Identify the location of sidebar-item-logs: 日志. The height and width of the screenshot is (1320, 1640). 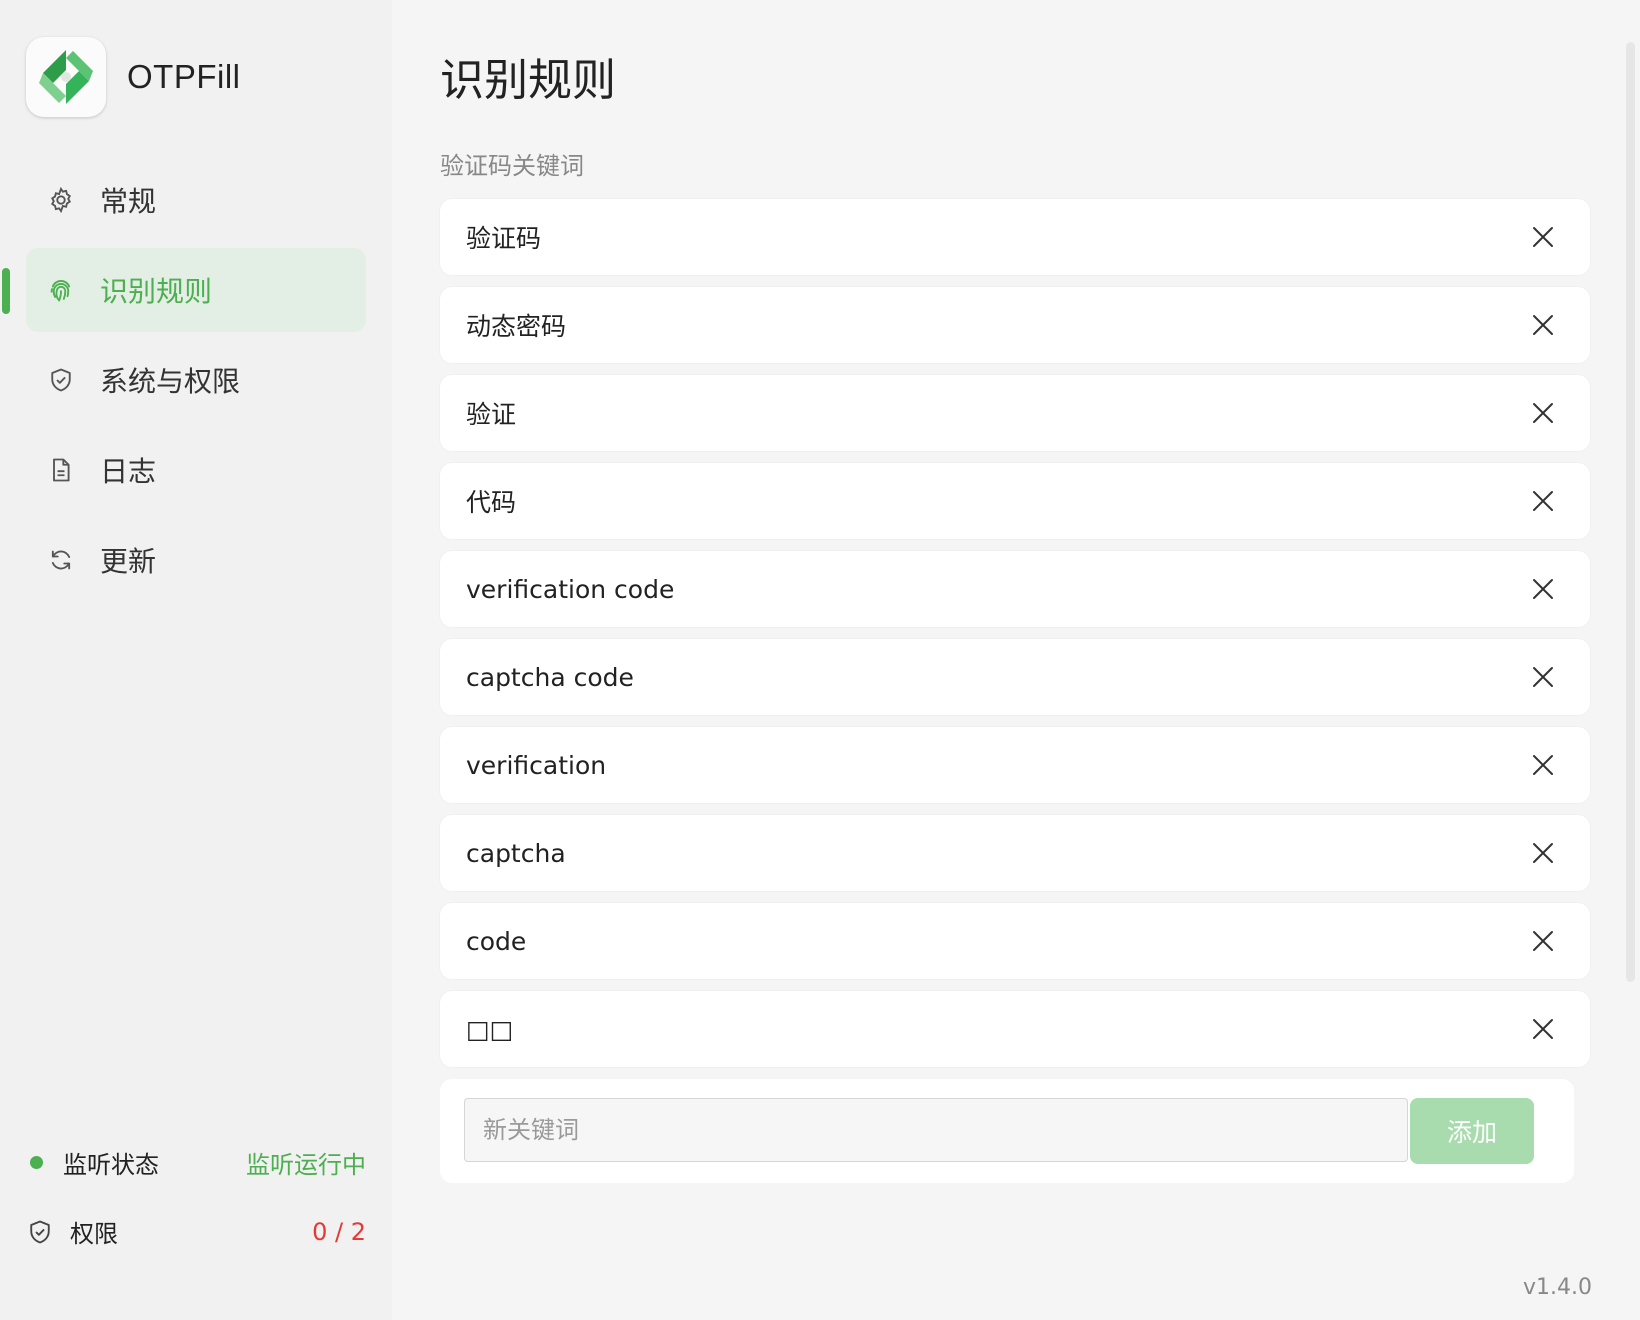
(196, 470).